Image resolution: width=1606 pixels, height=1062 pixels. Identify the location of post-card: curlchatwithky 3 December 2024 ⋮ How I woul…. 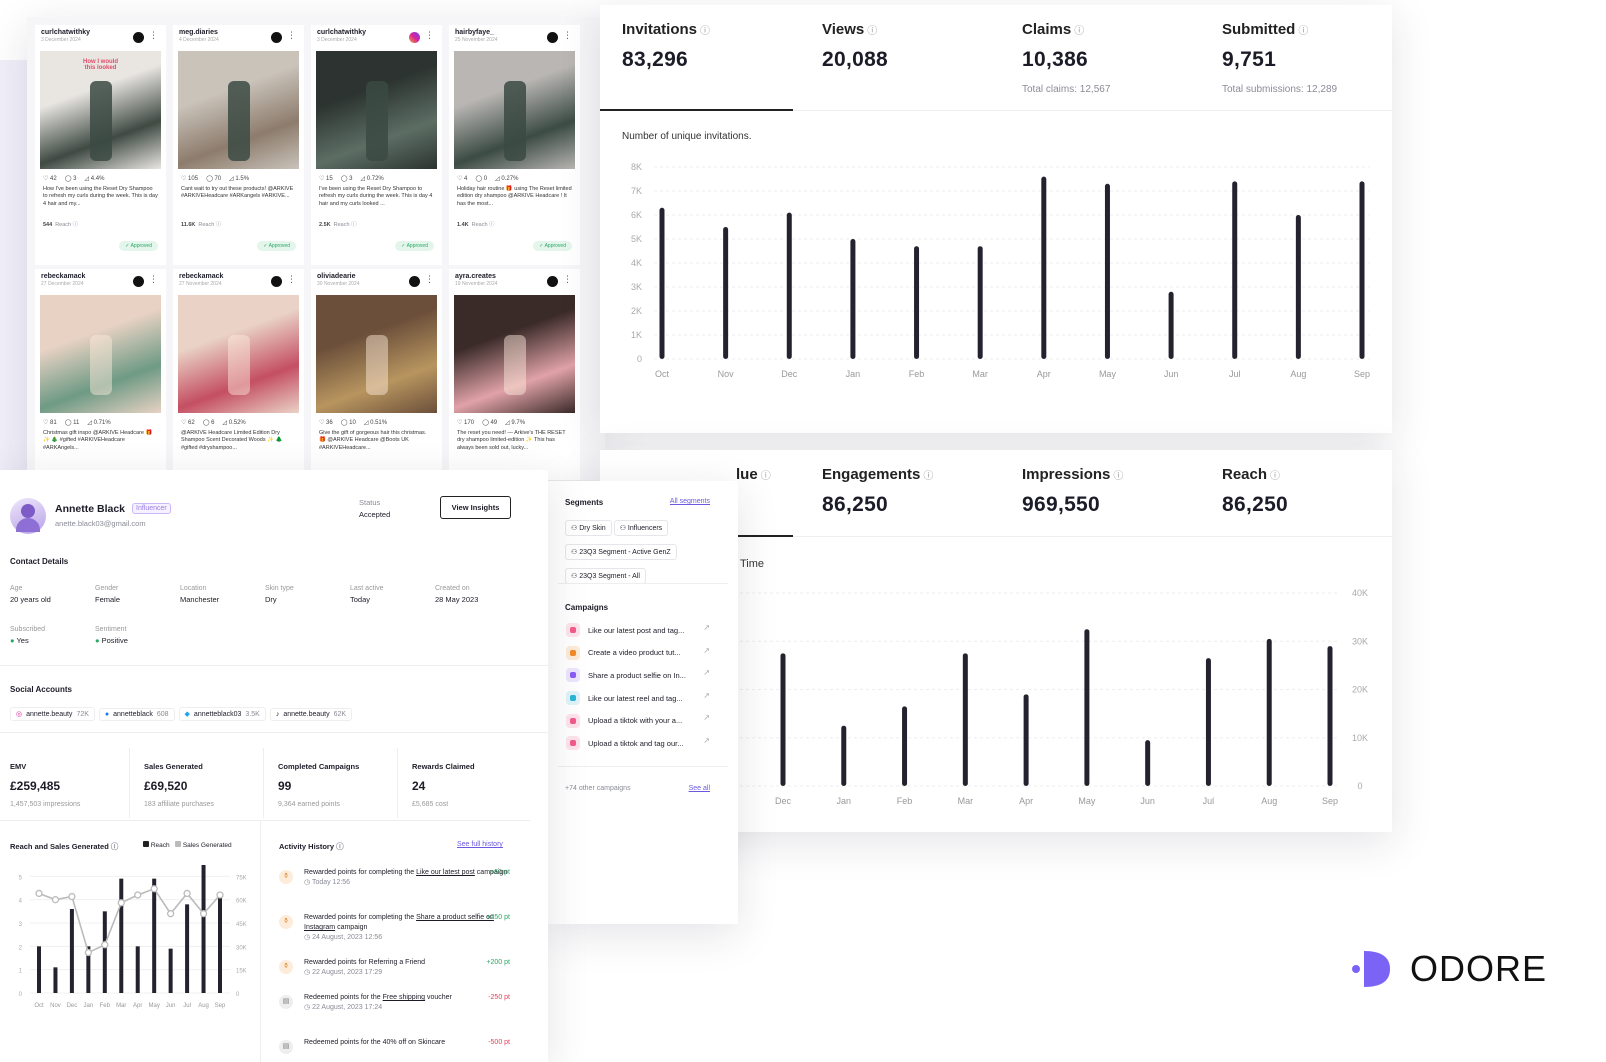
(100, 145).